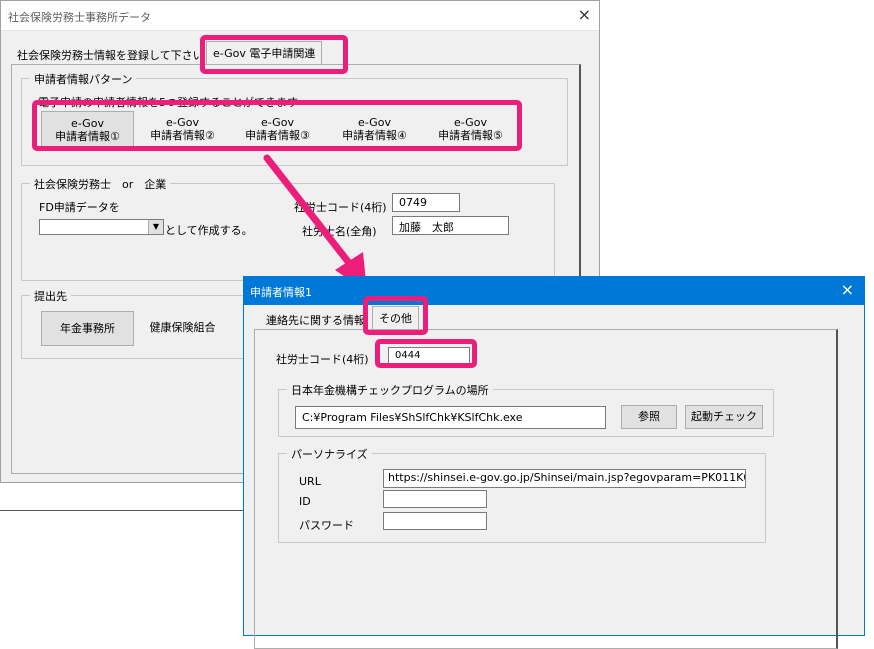  Describe the element at coordinates (277, 125) in the screenshot. I see `highlight-applicant-buttons` at that location.